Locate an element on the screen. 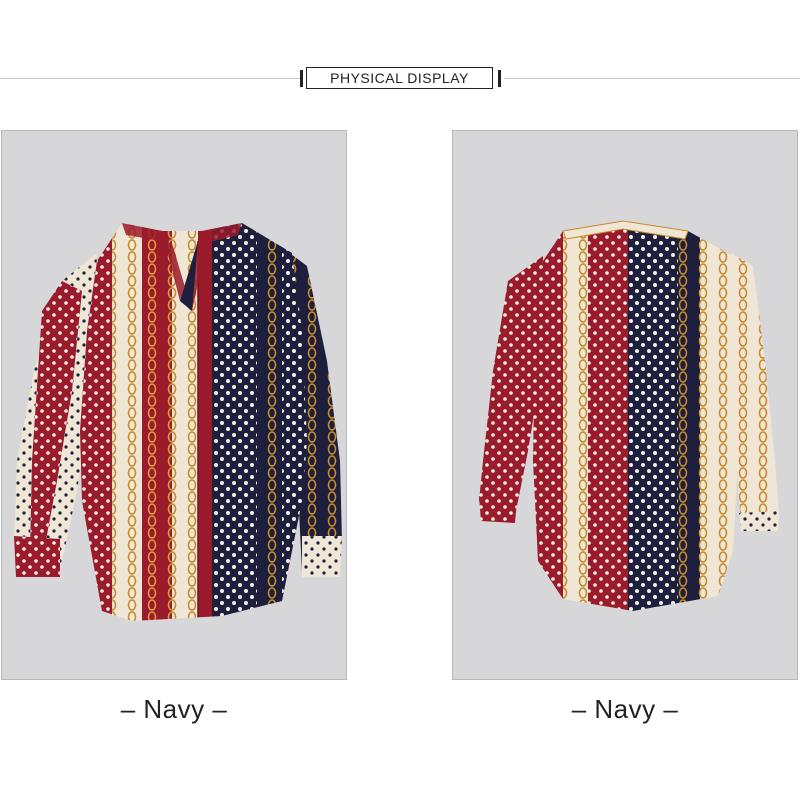 Image resolution: width=800 pixels, height=800 pixels. front-view-caption: – Navy – is located at coordinates (174, 709).